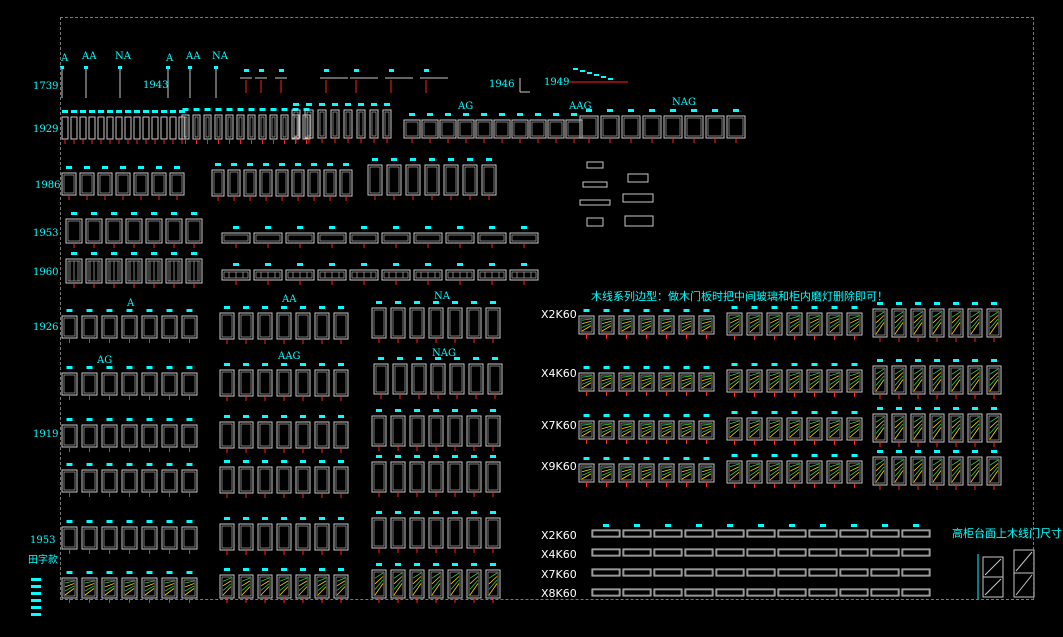 Image resolution: width=1063 pixels, height=637 pixels. I want to click on right-title: 高柜台面上木线门尺寸, so click(1007, 533).